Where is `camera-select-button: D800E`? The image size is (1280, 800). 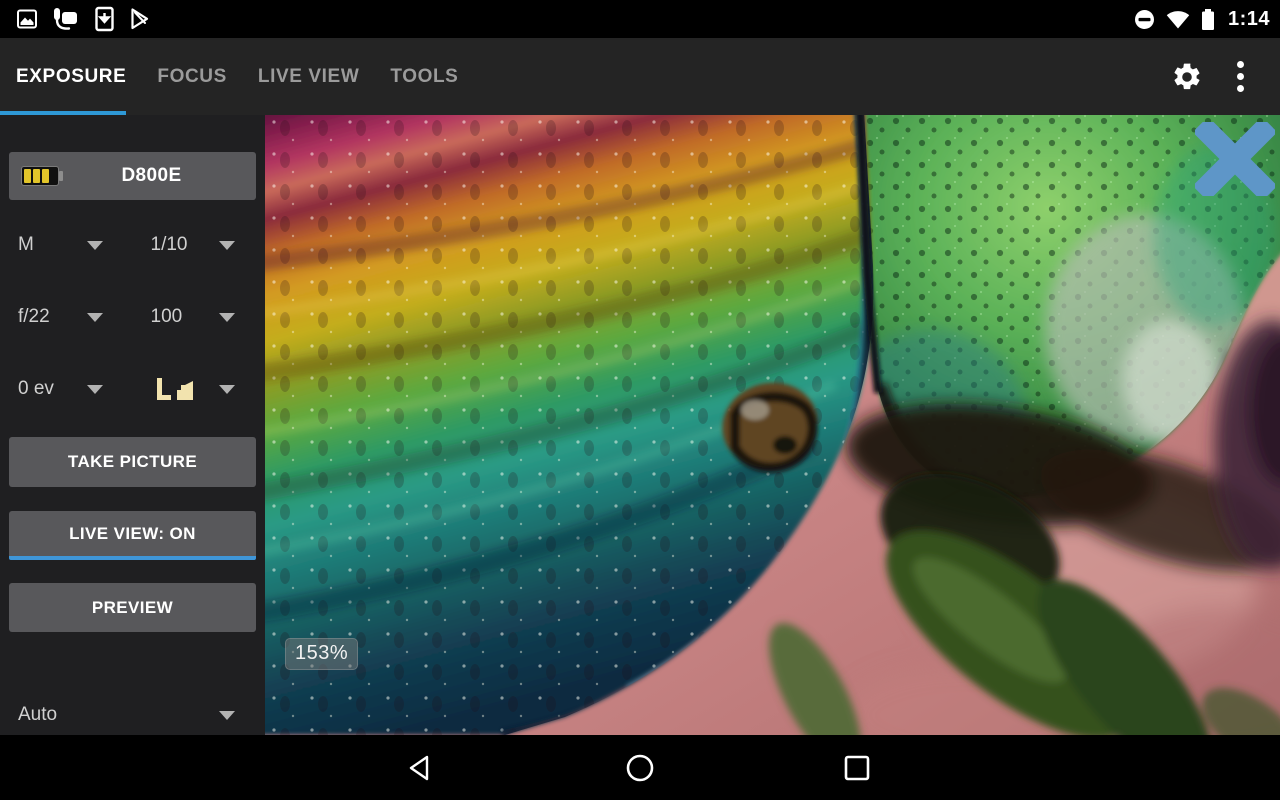
camera-select-button: D800E is located at coordinates (132, 176).